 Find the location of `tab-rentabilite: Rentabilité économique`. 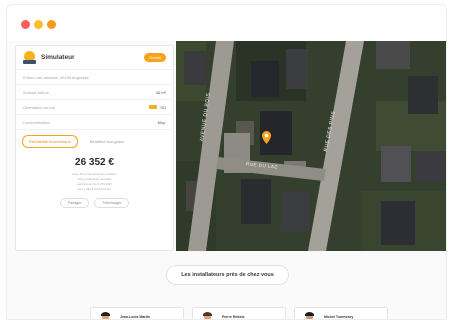

tab-rentabilite: Rentabilité économique is located at coordinates (50, 141).